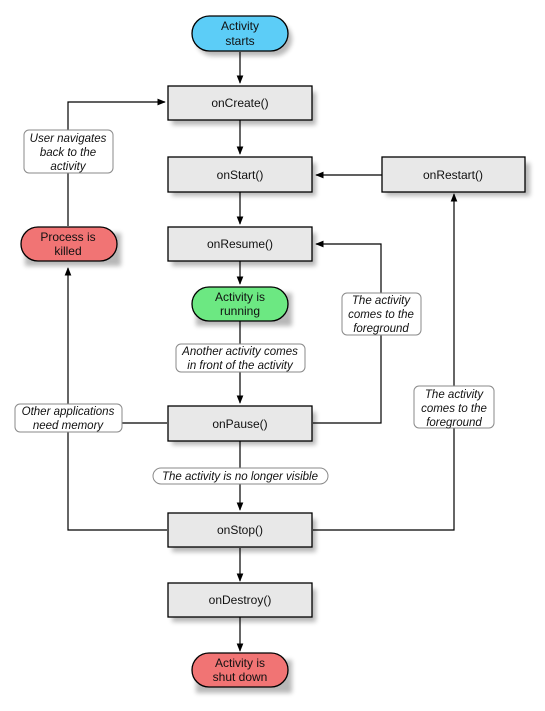  I want to click on node-label: killed, so click(67, 251).